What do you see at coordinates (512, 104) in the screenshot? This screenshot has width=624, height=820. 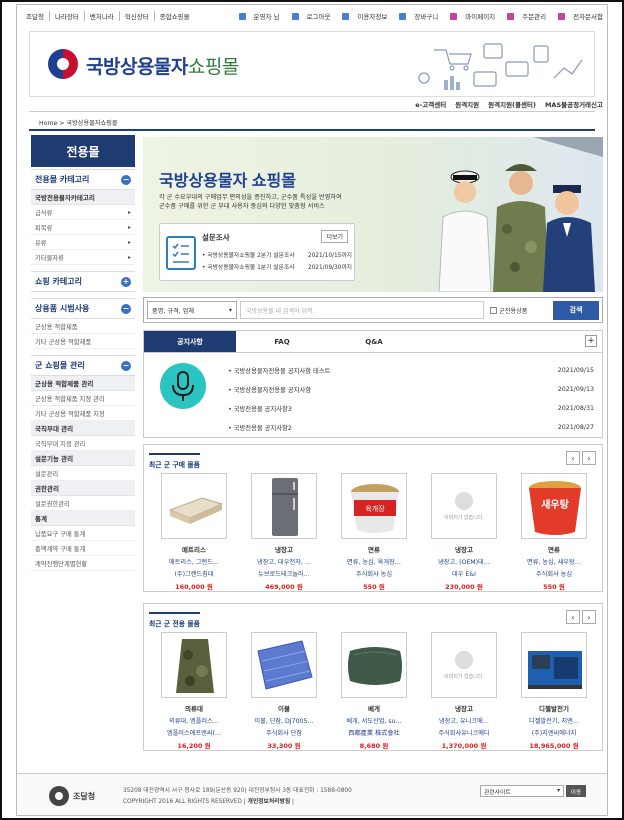 I see `top-menu-item: 원격지원(콜센터)` at bounding box center [512, 104].